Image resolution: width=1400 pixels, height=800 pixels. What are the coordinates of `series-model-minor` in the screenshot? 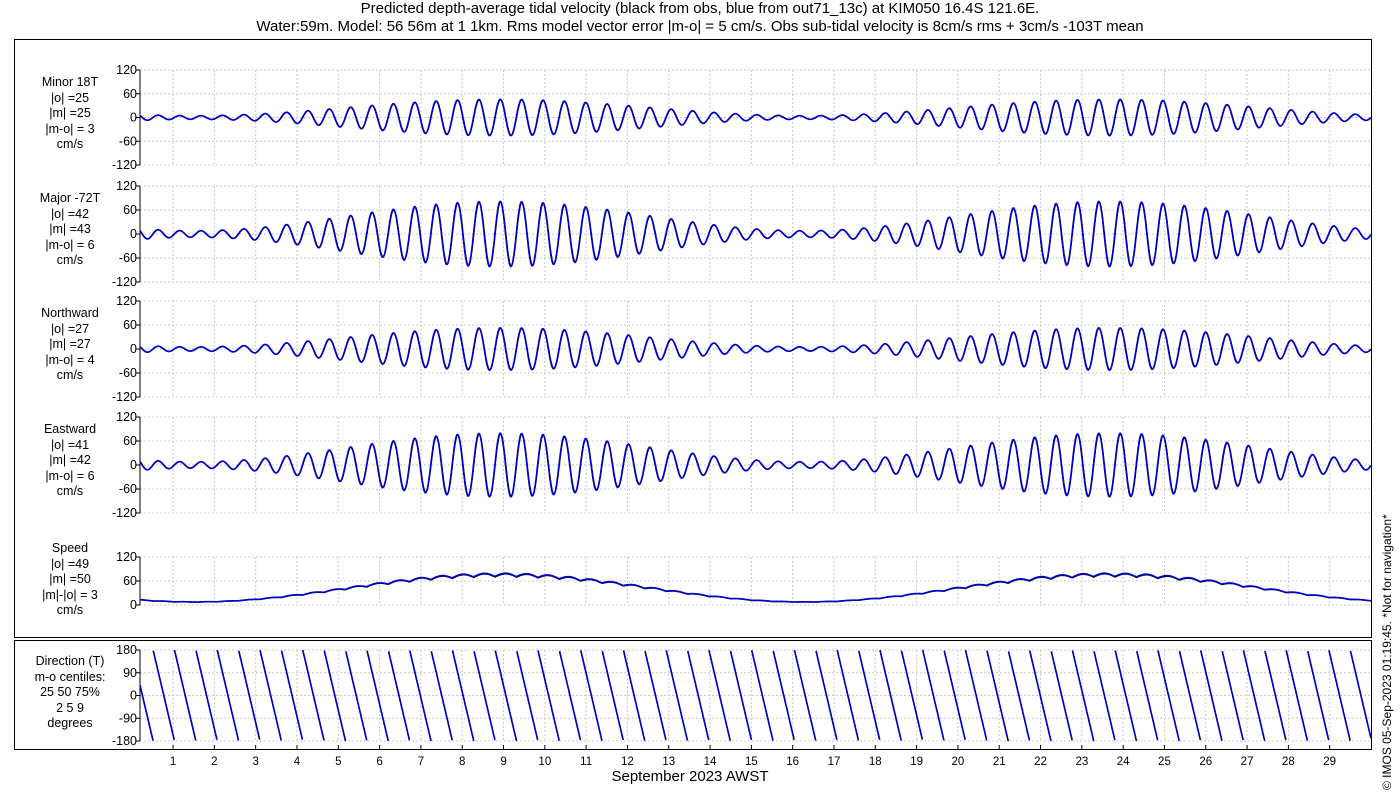 It's located at (755, 117).